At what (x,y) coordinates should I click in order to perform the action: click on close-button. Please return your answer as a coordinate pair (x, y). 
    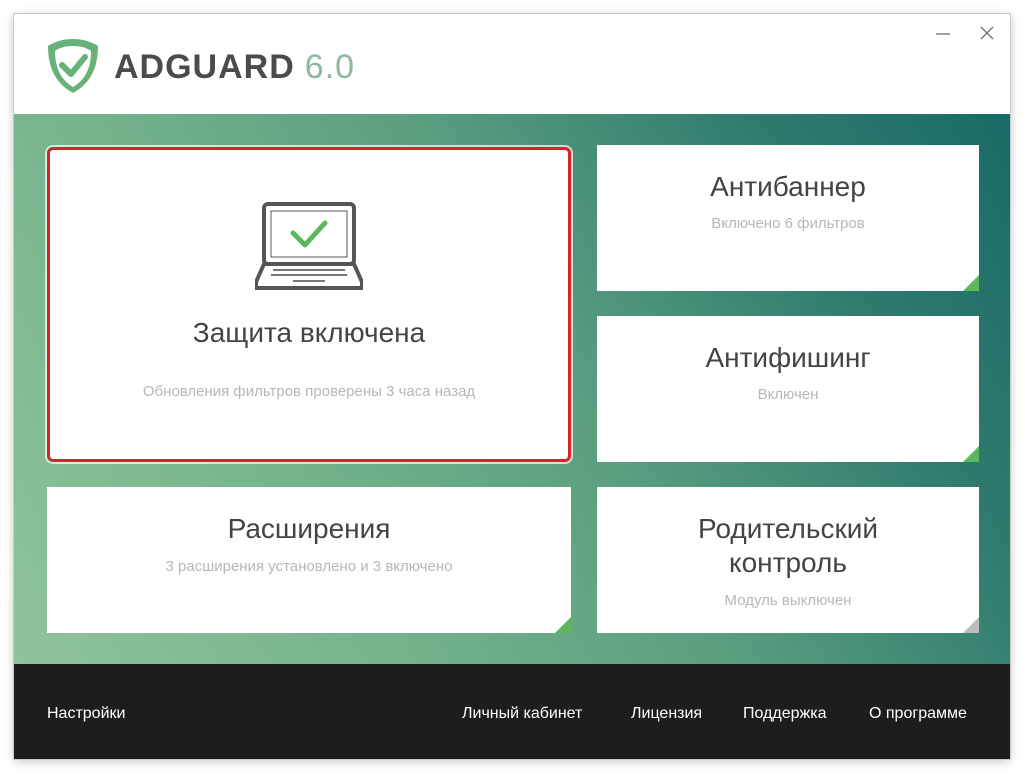
    Looking at the image, I should click on (987, 33).